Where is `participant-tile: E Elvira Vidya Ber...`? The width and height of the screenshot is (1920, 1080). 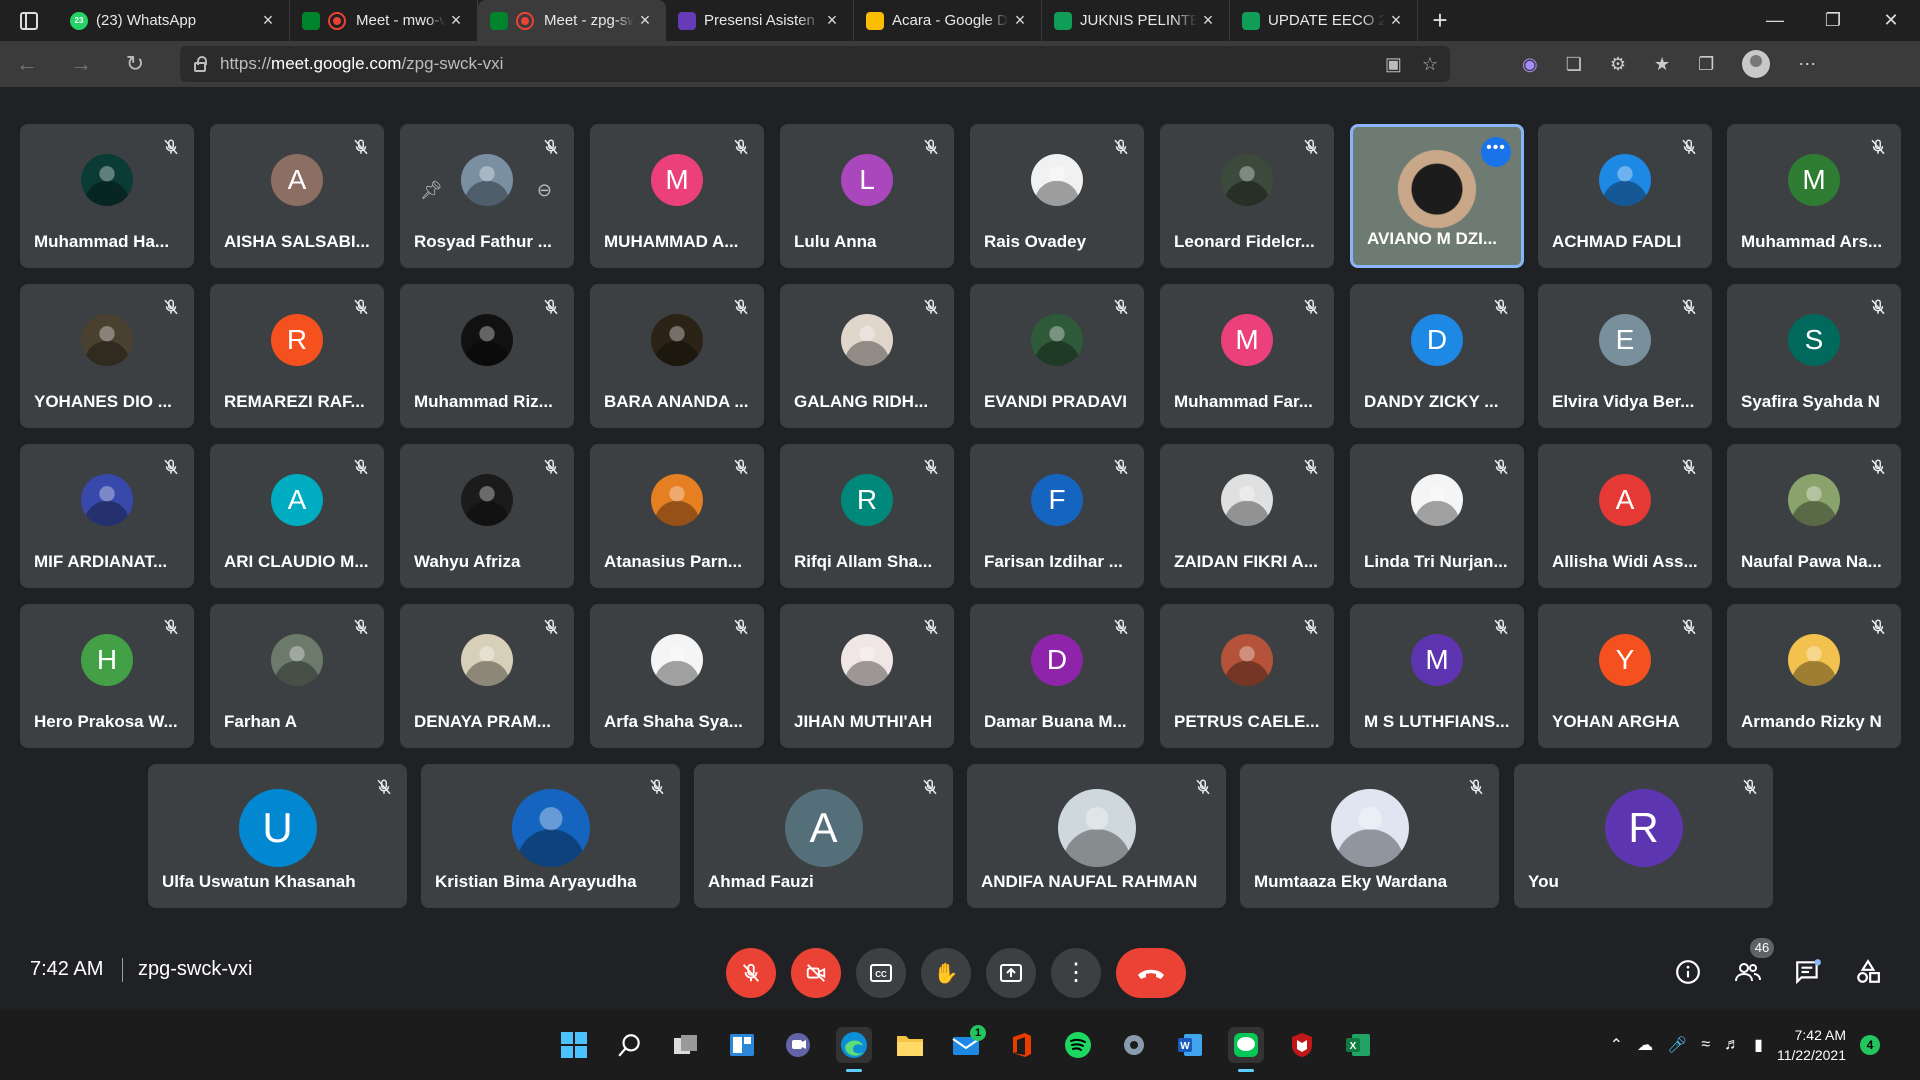 participant-tile: E Elvira Vidya Ber... is located at coordinates (1625, 356).